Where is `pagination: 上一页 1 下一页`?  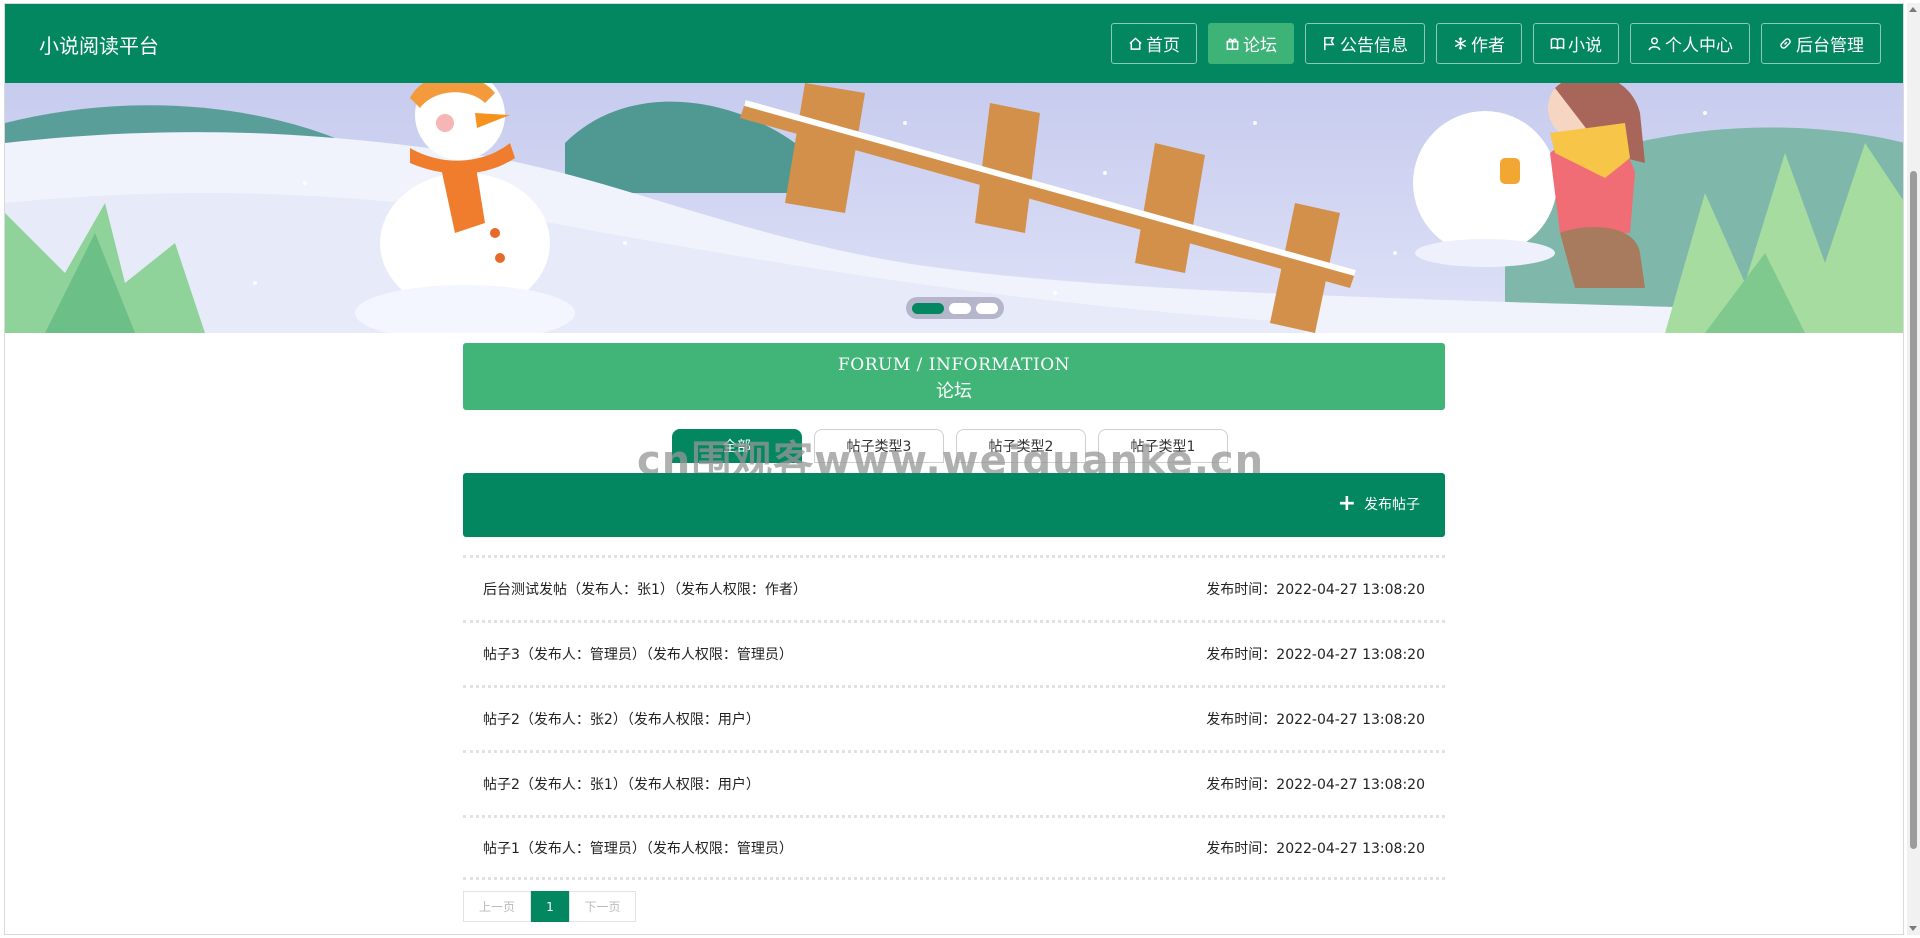 pagination: 上一页 1 下一页 is located at coordinates (549, 906).